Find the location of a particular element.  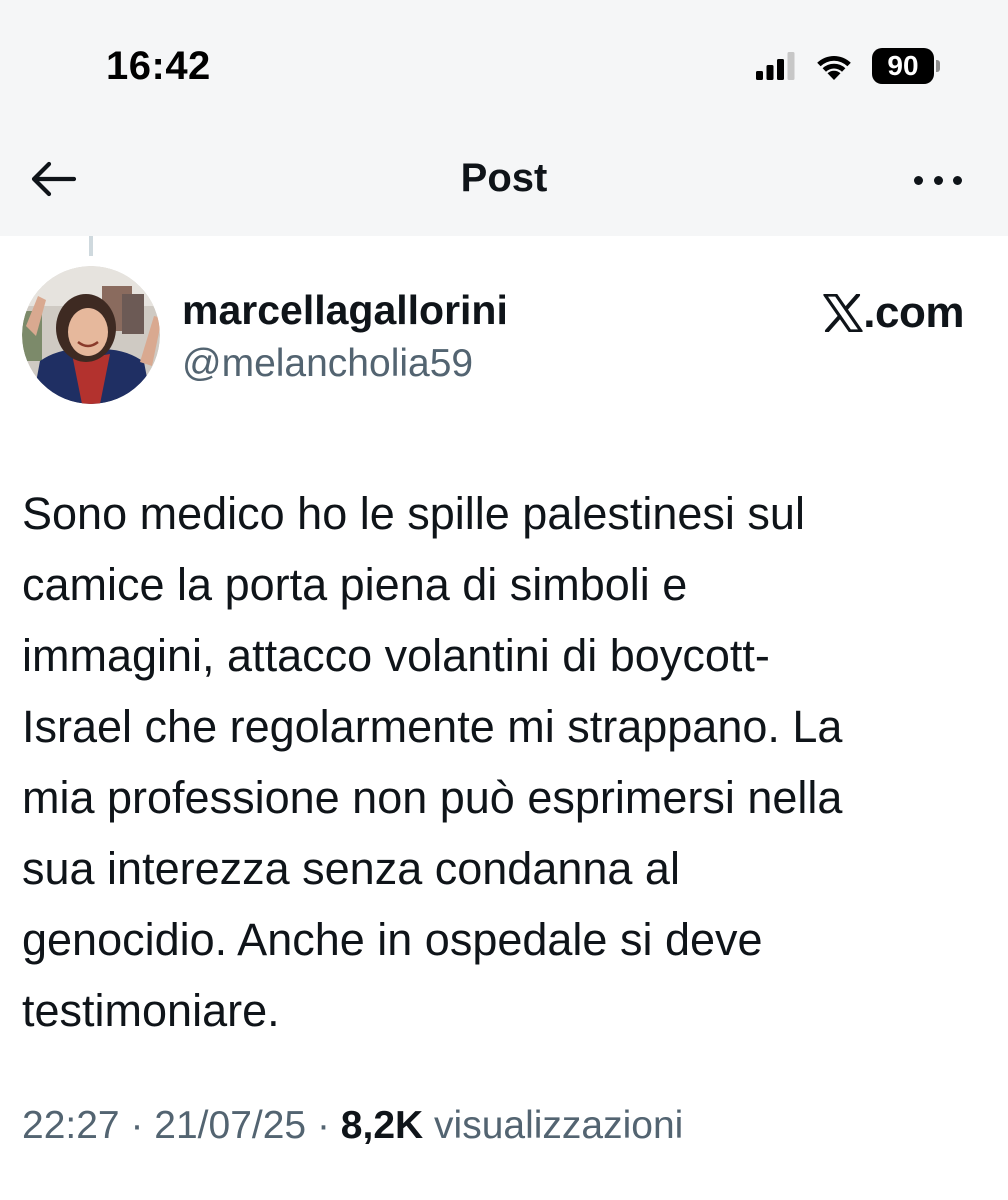

avatar is located at coordinates (91, 335).